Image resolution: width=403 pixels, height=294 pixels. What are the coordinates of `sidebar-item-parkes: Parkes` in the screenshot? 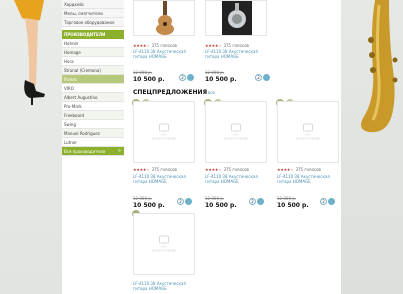 It's located at (93, 79).